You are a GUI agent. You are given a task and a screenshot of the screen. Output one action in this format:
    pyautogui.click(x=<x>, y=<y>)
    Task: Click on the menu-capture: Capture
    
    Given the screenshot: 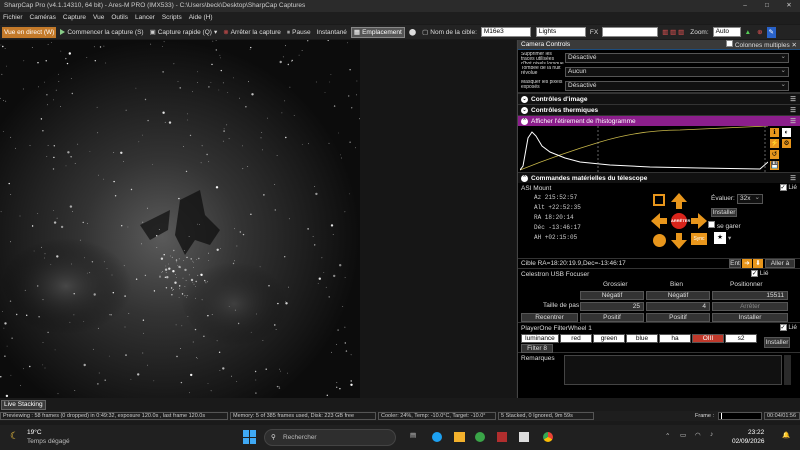 What is the action you would take?
    pyautogui.click(x=74, y=18)
    